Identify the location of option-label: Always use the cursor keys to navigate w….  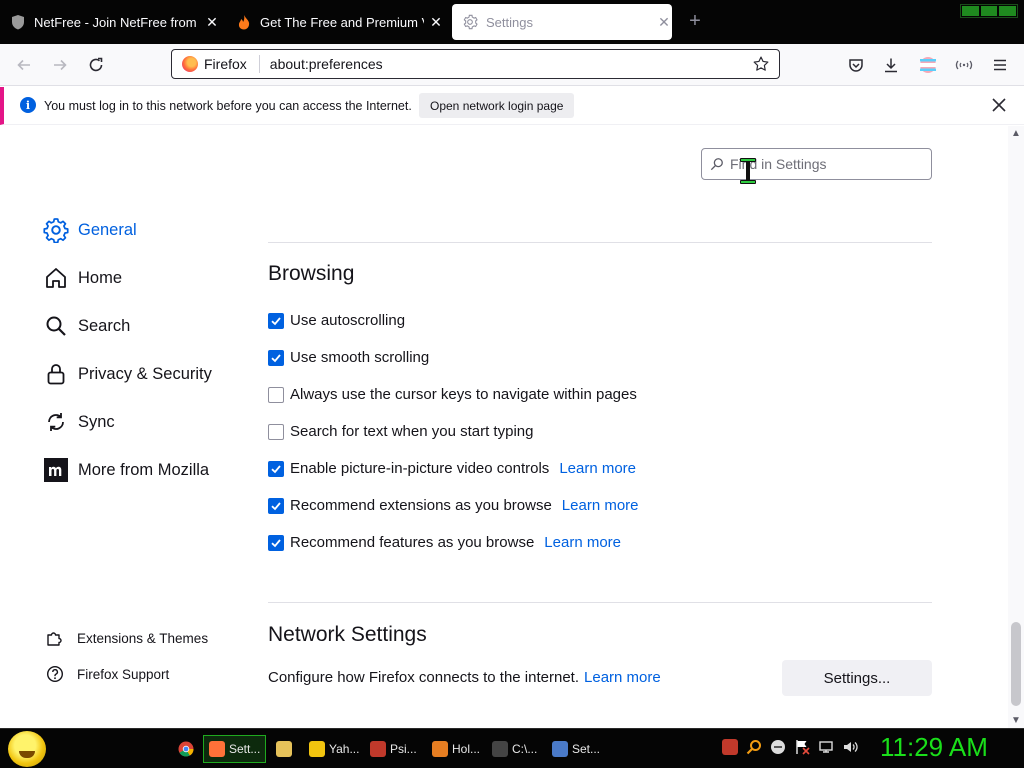
(463, 394).